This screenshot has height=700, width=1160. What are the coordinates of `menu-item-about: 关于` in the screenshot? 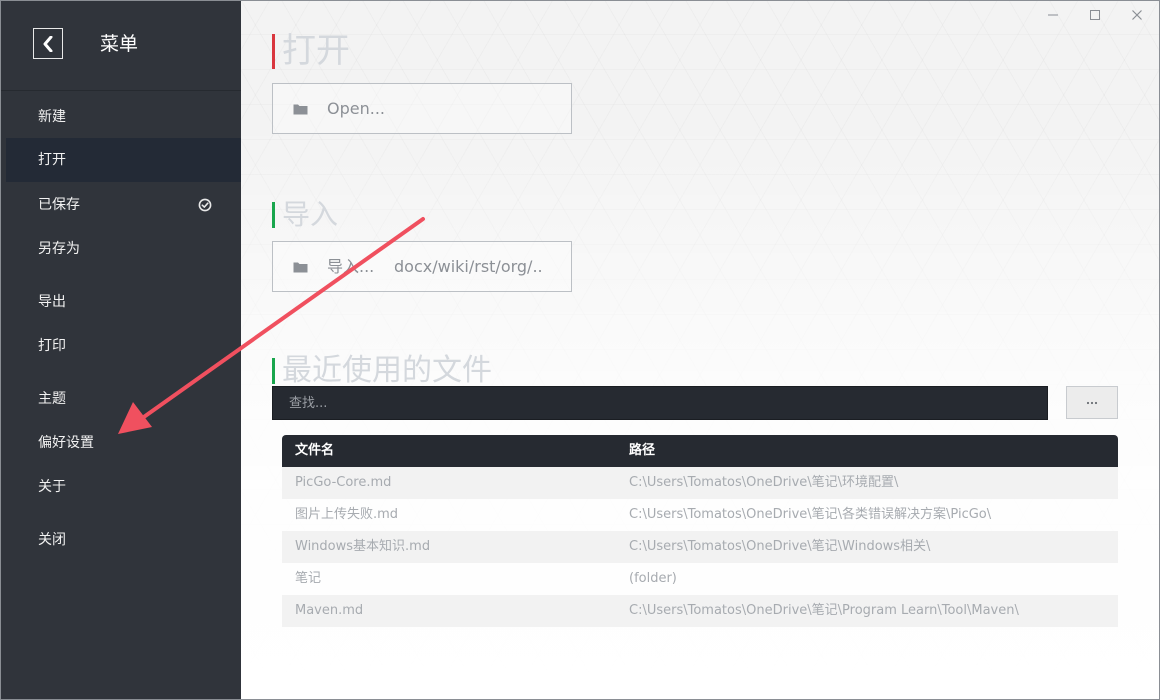 It's located at (121, 487).